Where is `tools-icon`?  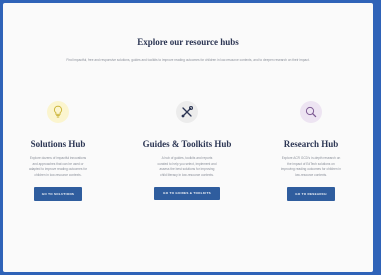
tools-icon is located at coordinates (187, 112).